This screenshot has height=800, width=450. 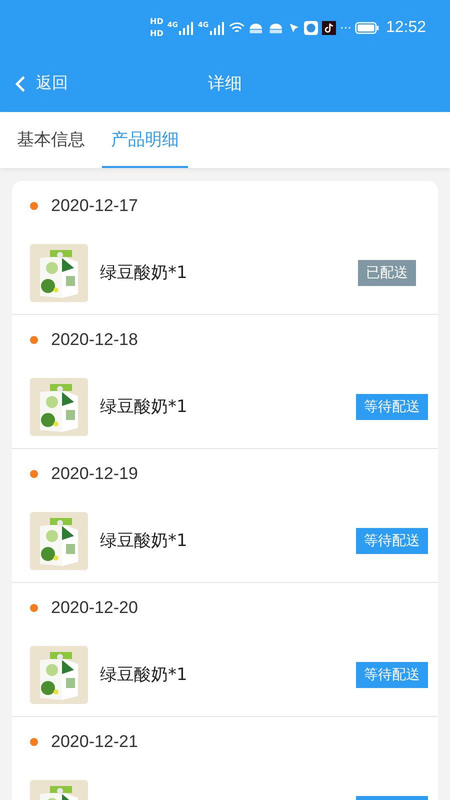 I want to click on order-date: 2020-12-18, so click(x=94, y=340).